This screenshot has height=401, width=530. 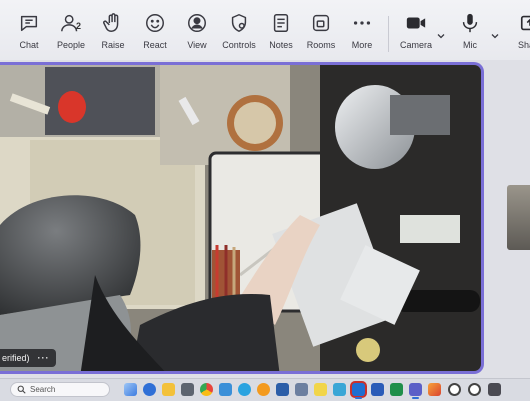 I want to click on taskbar-search-box: Search, so click(x=60, y=389).